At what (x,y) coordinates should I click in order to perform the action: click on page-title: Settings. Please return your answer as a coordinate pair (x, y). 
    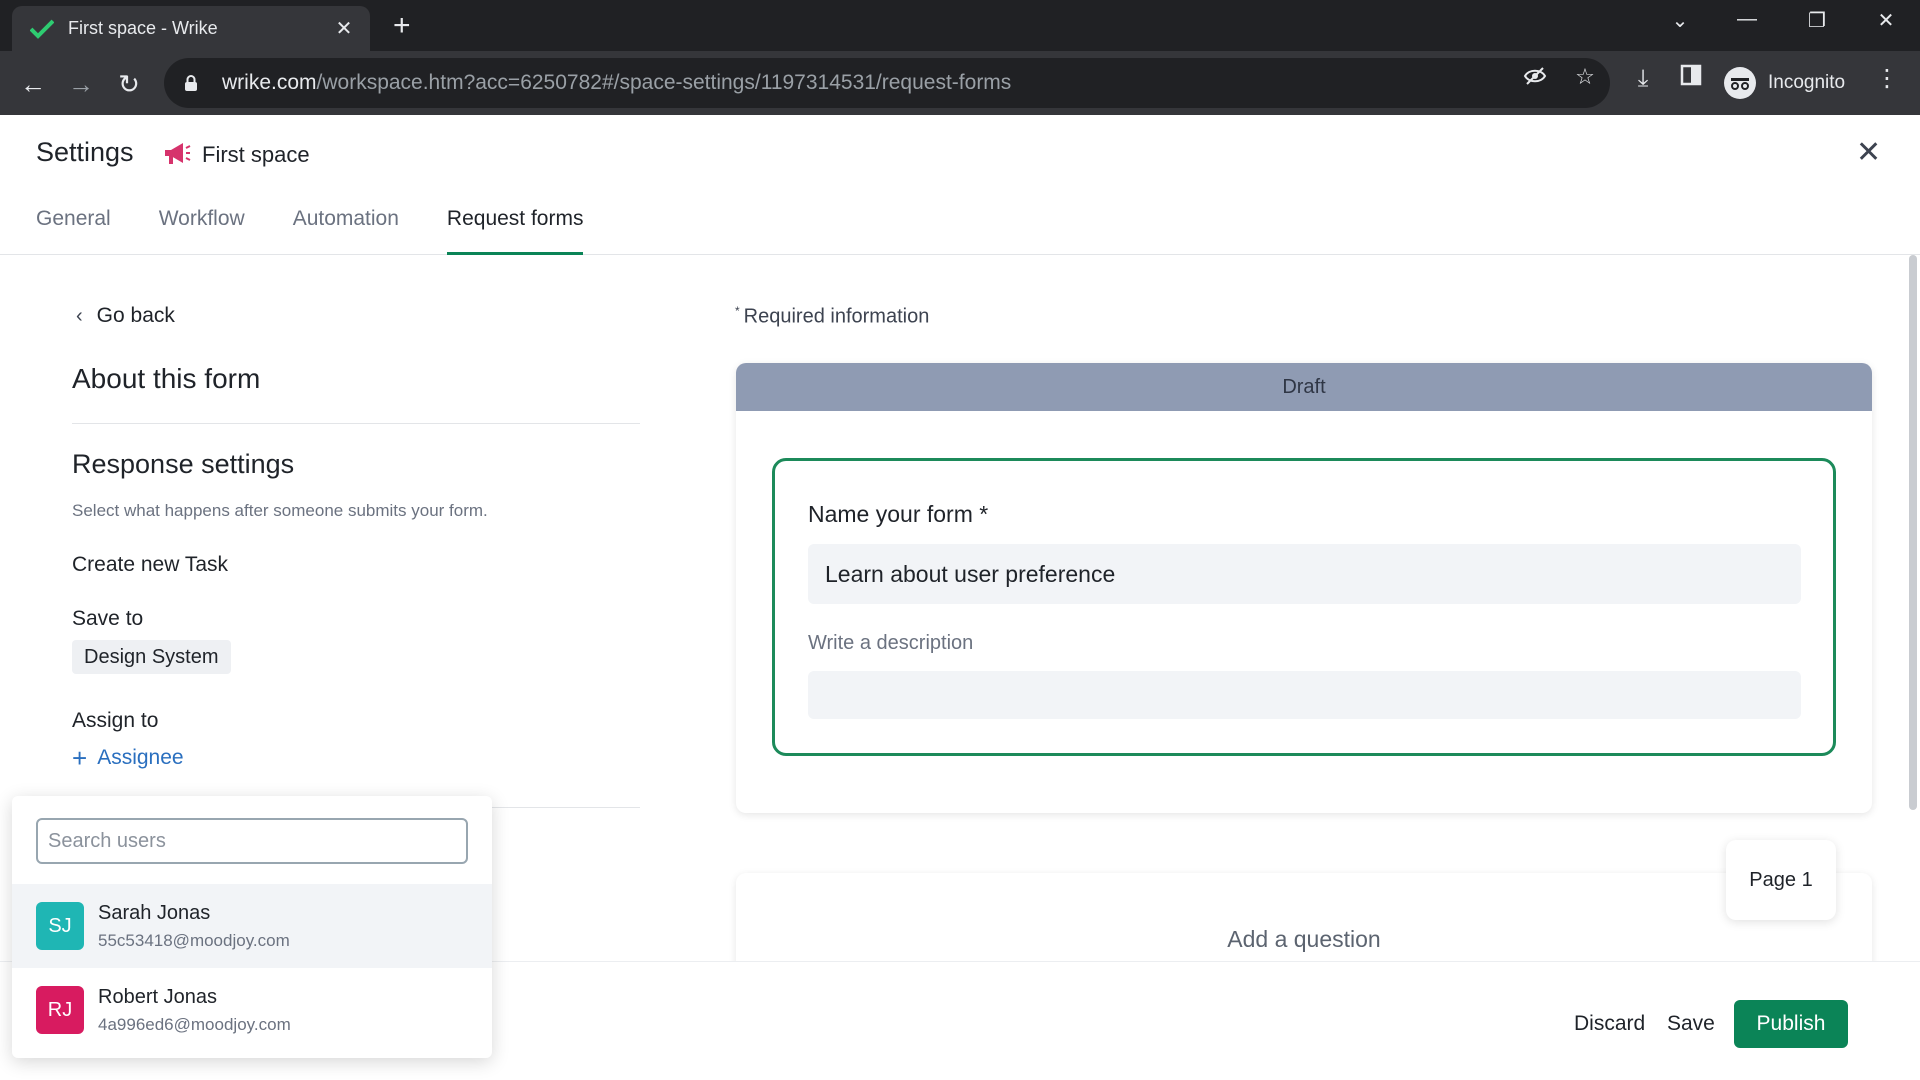
    Looking at the image, I should click on (85, 152).